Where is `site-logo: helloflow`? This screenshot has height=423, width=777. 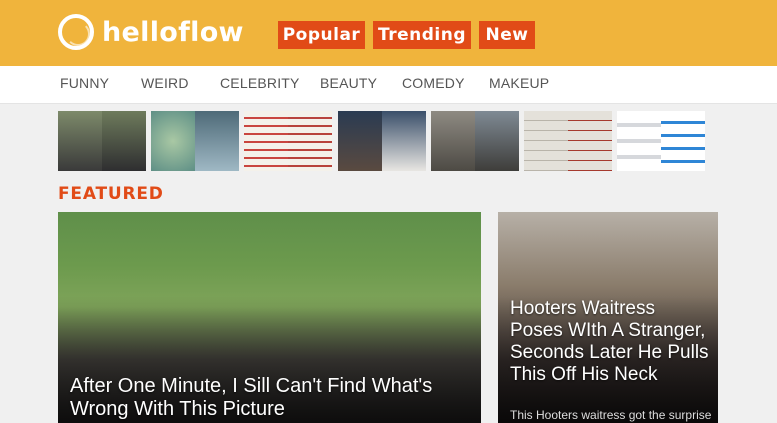 site-logo: helloflow is located at coordinates (151, 32).